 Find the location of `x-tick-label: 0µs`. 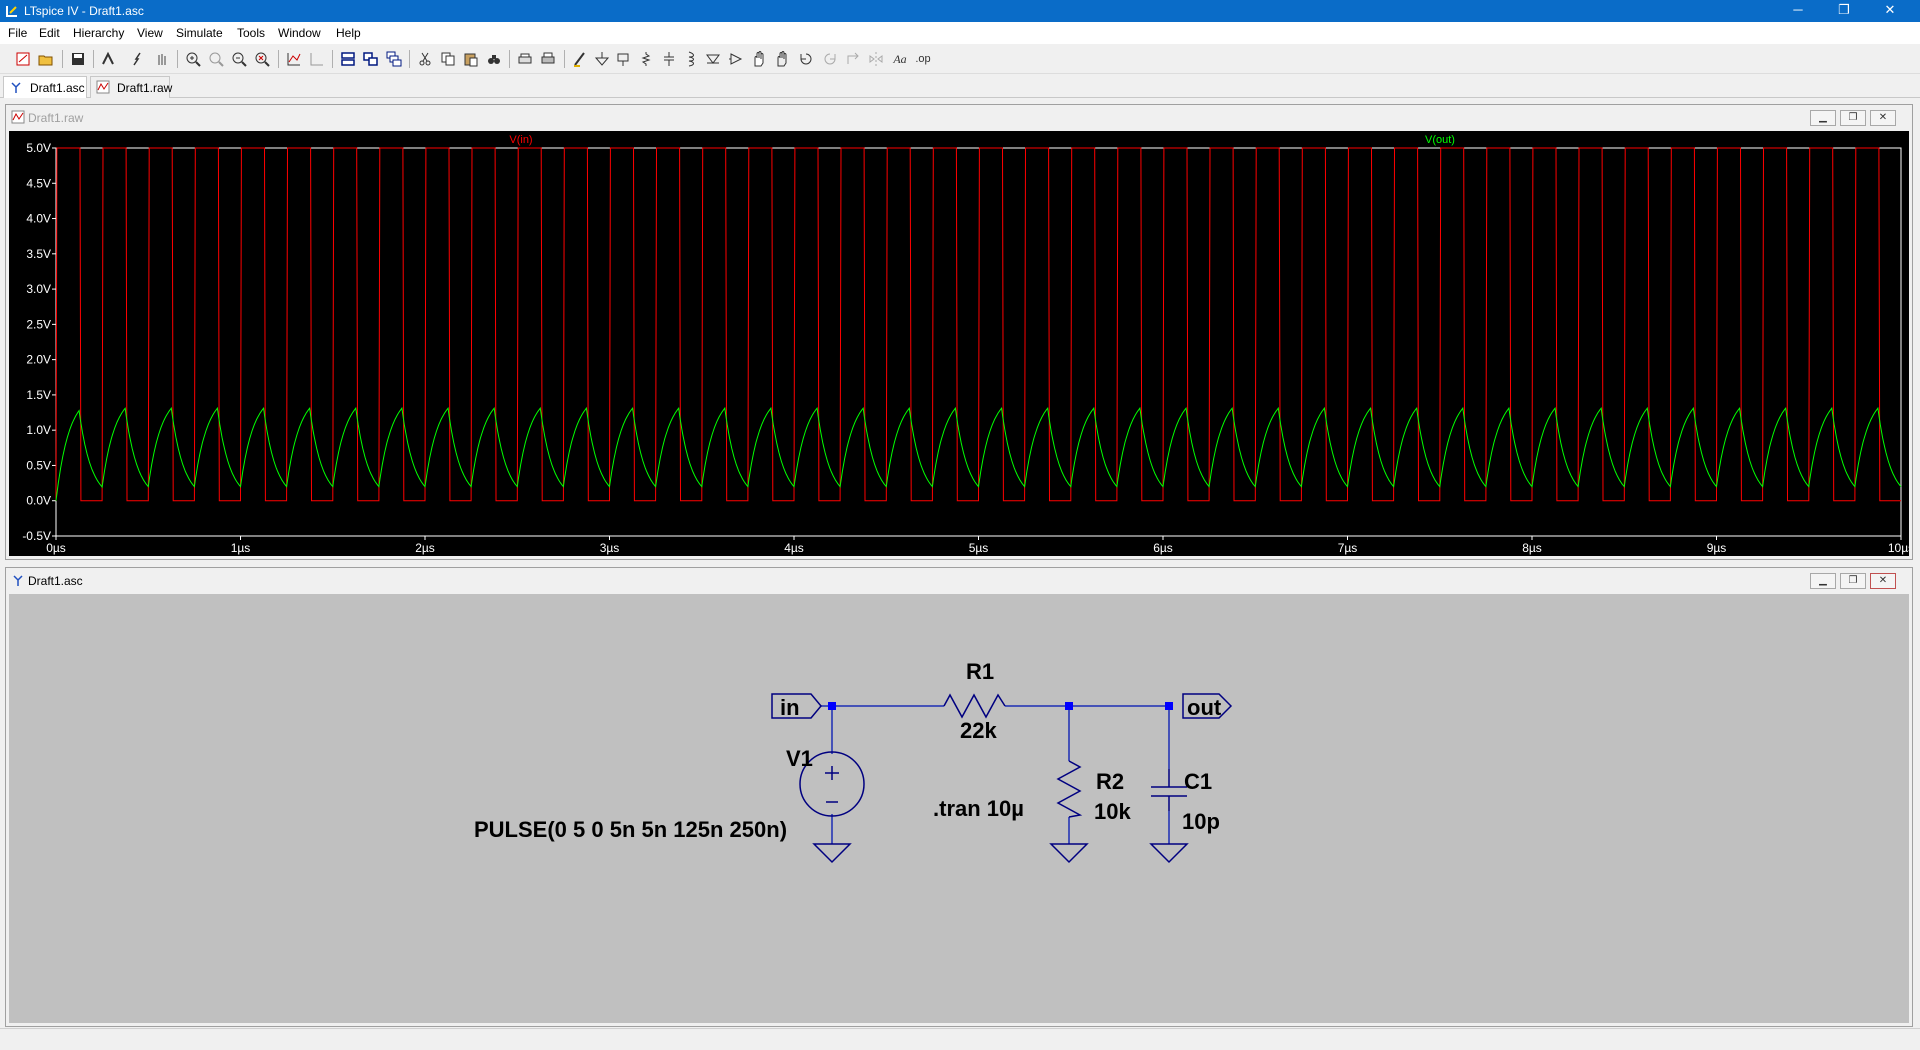

x-tick-label: 0µs is located at coordinates (56, 548).